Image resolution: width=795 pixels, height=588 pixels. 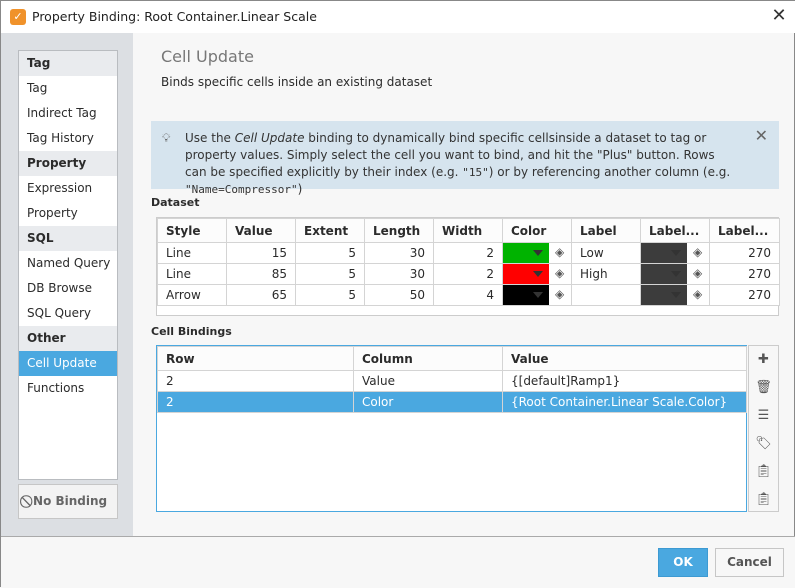 I want to click on value-cell: 65, so click(x=261, y=295).